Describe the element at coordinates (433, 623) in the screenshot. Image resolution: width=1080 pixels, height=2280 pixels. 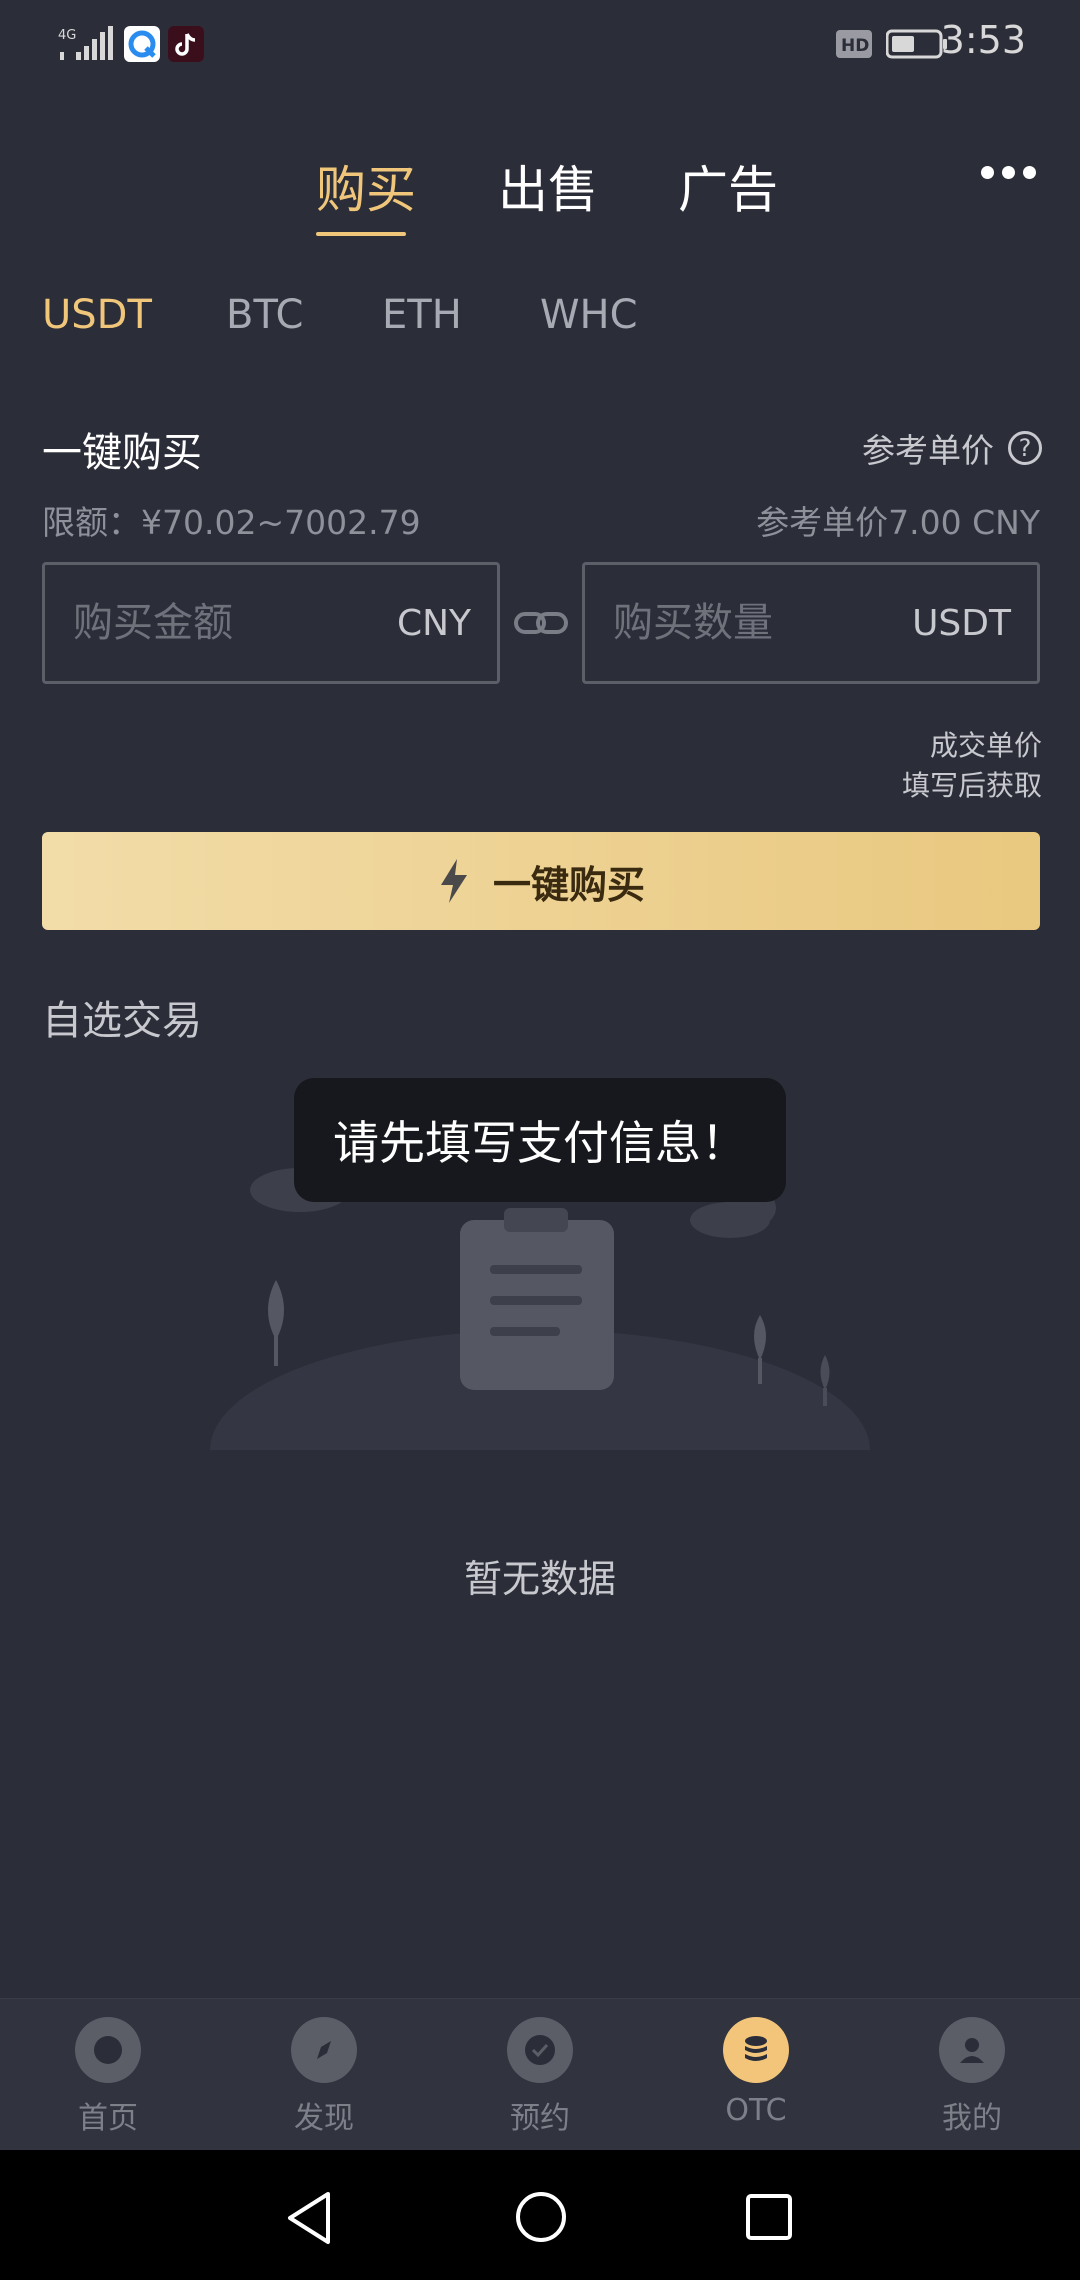
I see `amount-unit: CNY` at that location.